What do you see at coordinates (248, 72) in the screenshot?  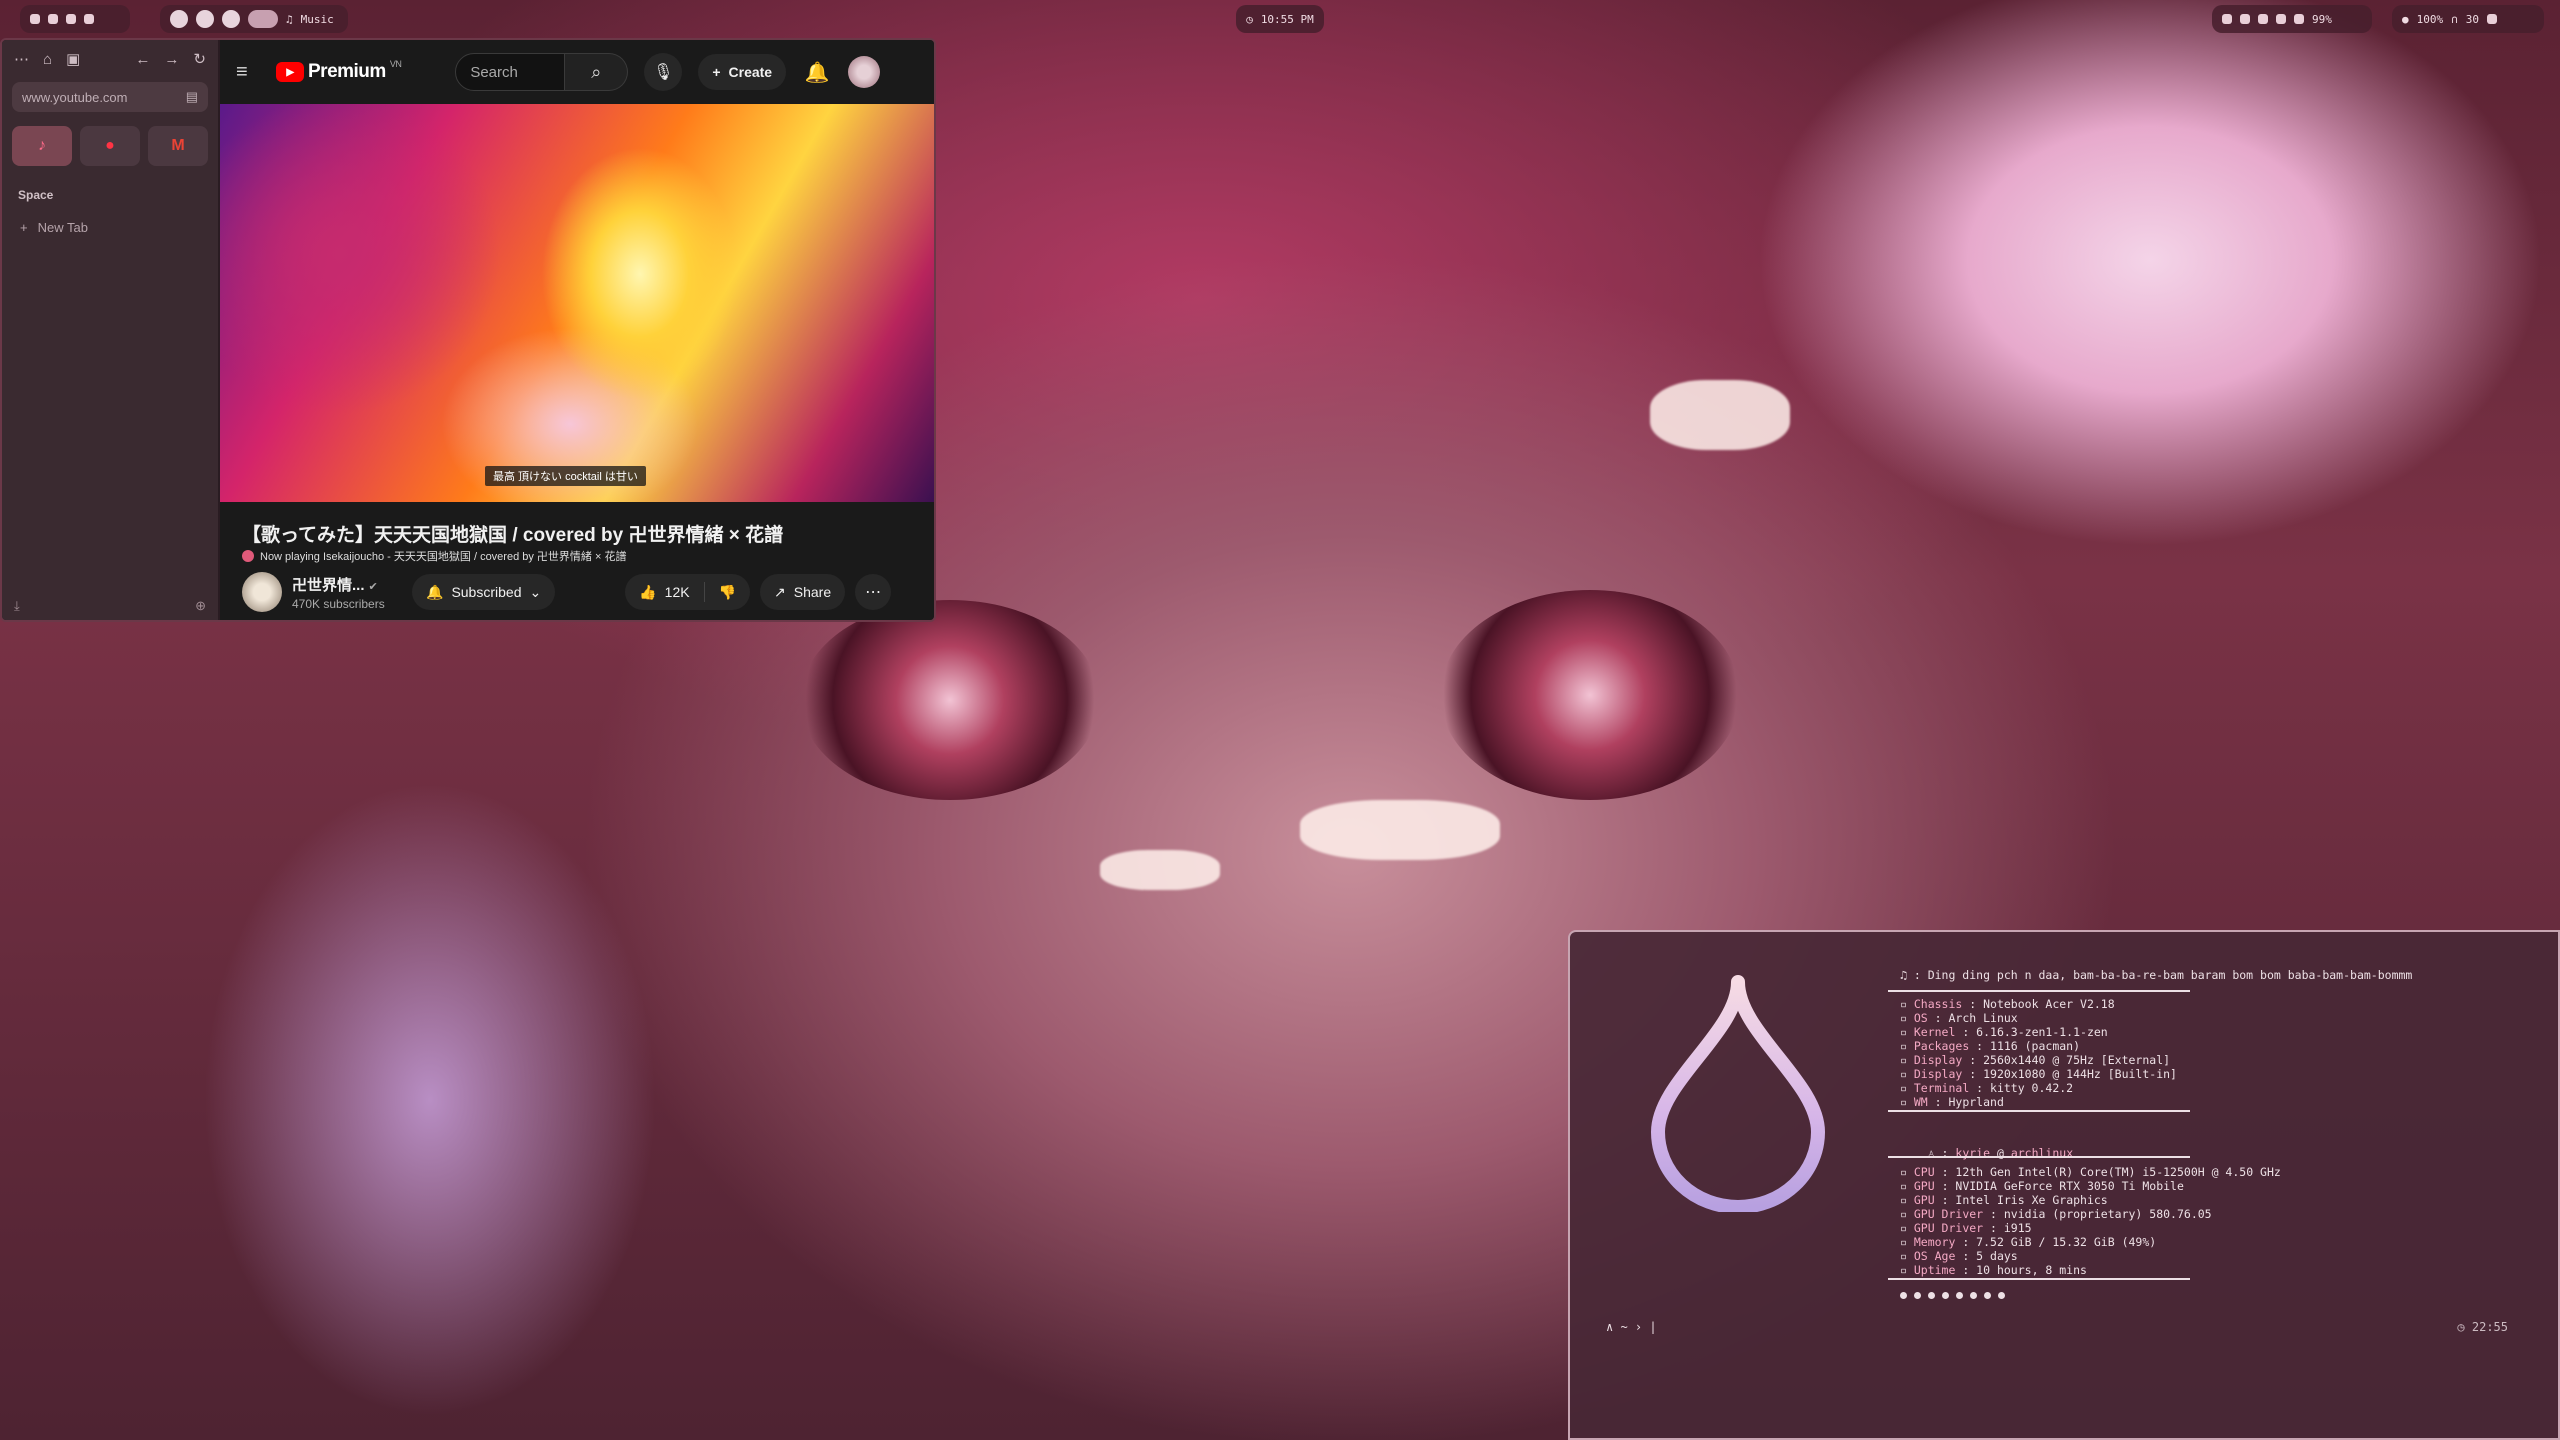 I see `hamburger-icon: ≡` at bounding box center [248, 72].